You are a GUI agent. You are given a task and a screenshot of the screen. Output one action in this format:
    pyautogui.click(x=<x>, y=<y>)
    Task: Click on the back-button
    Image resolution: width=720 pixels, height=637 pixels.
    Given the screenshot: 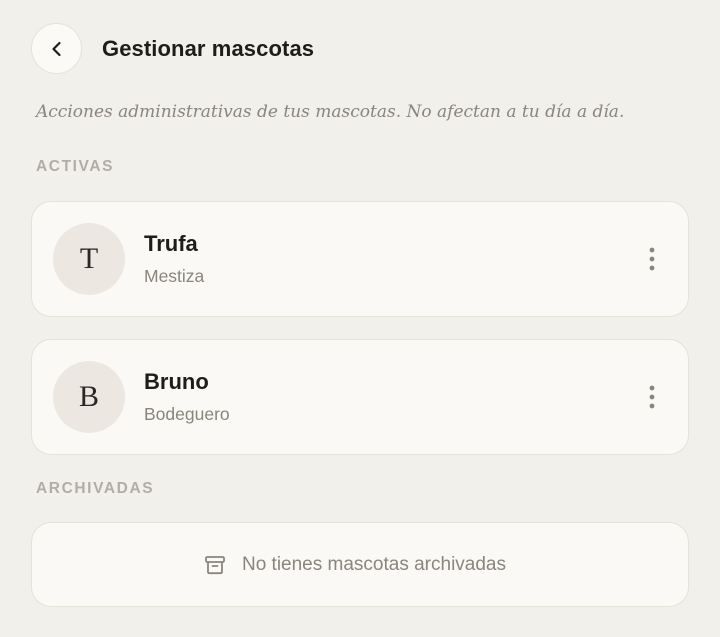 What is the action you would take?
    pyautogui.click(x=56, y=48)
    